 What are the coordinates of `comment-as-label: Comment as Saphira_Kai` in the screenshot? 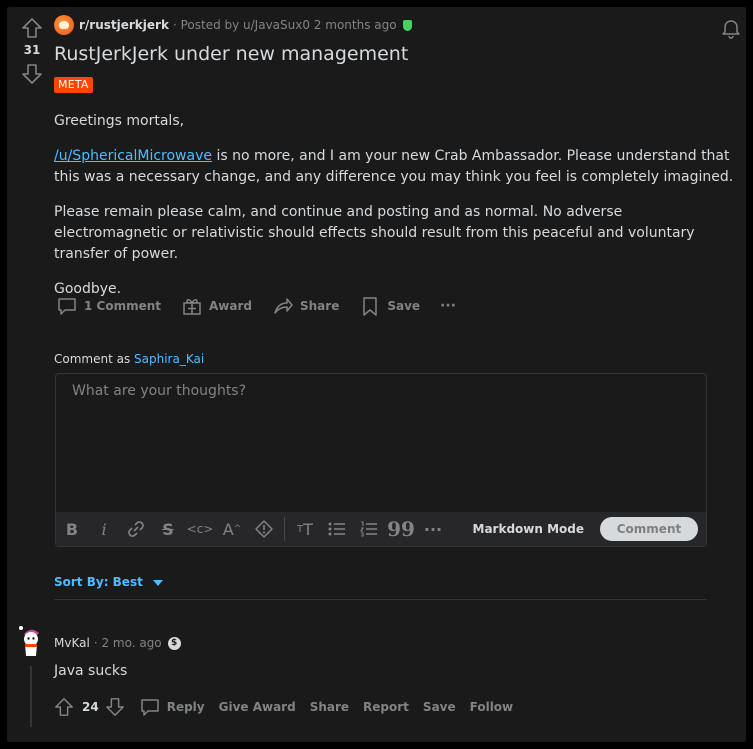 It's located at (129, 359).